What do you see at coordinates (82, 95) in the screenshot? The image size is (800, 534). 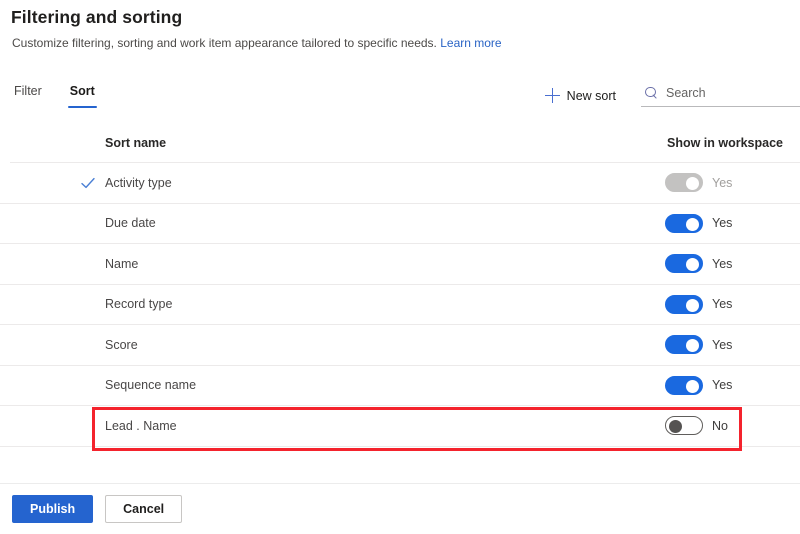 I see `tab-sort: Sort` at bounding box center [82, 95].